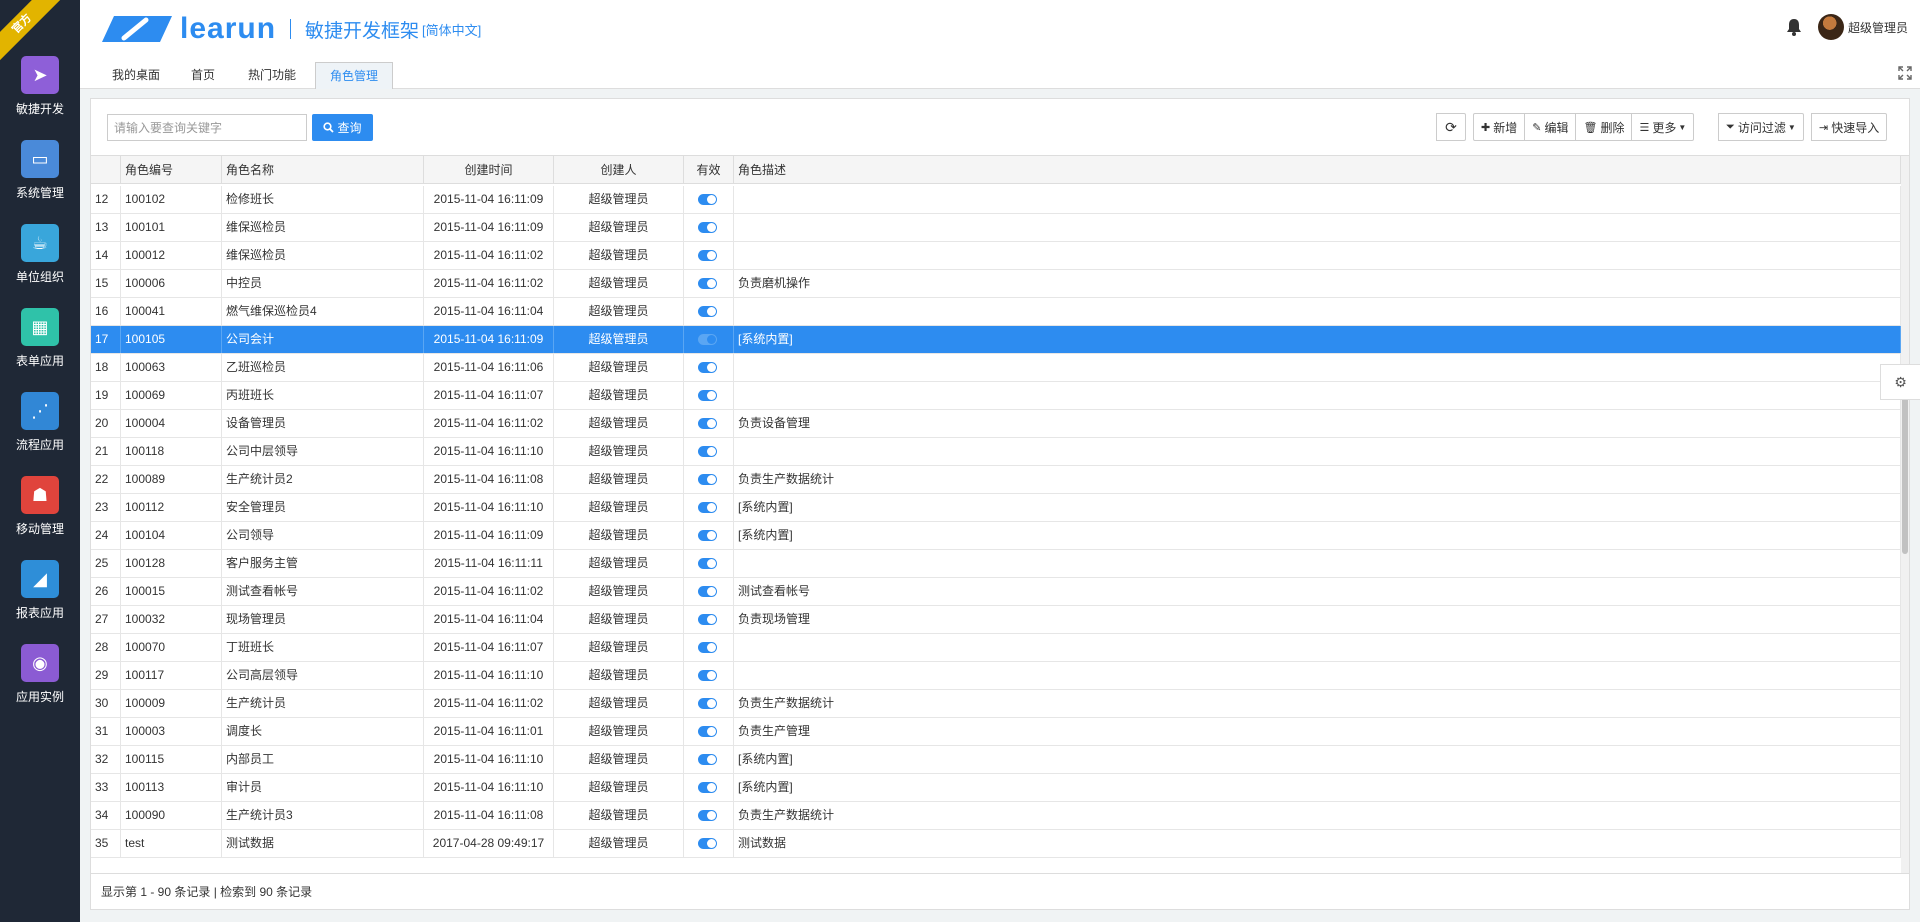  I want to click on col-header-code: 角色编号, so click(171, 170).